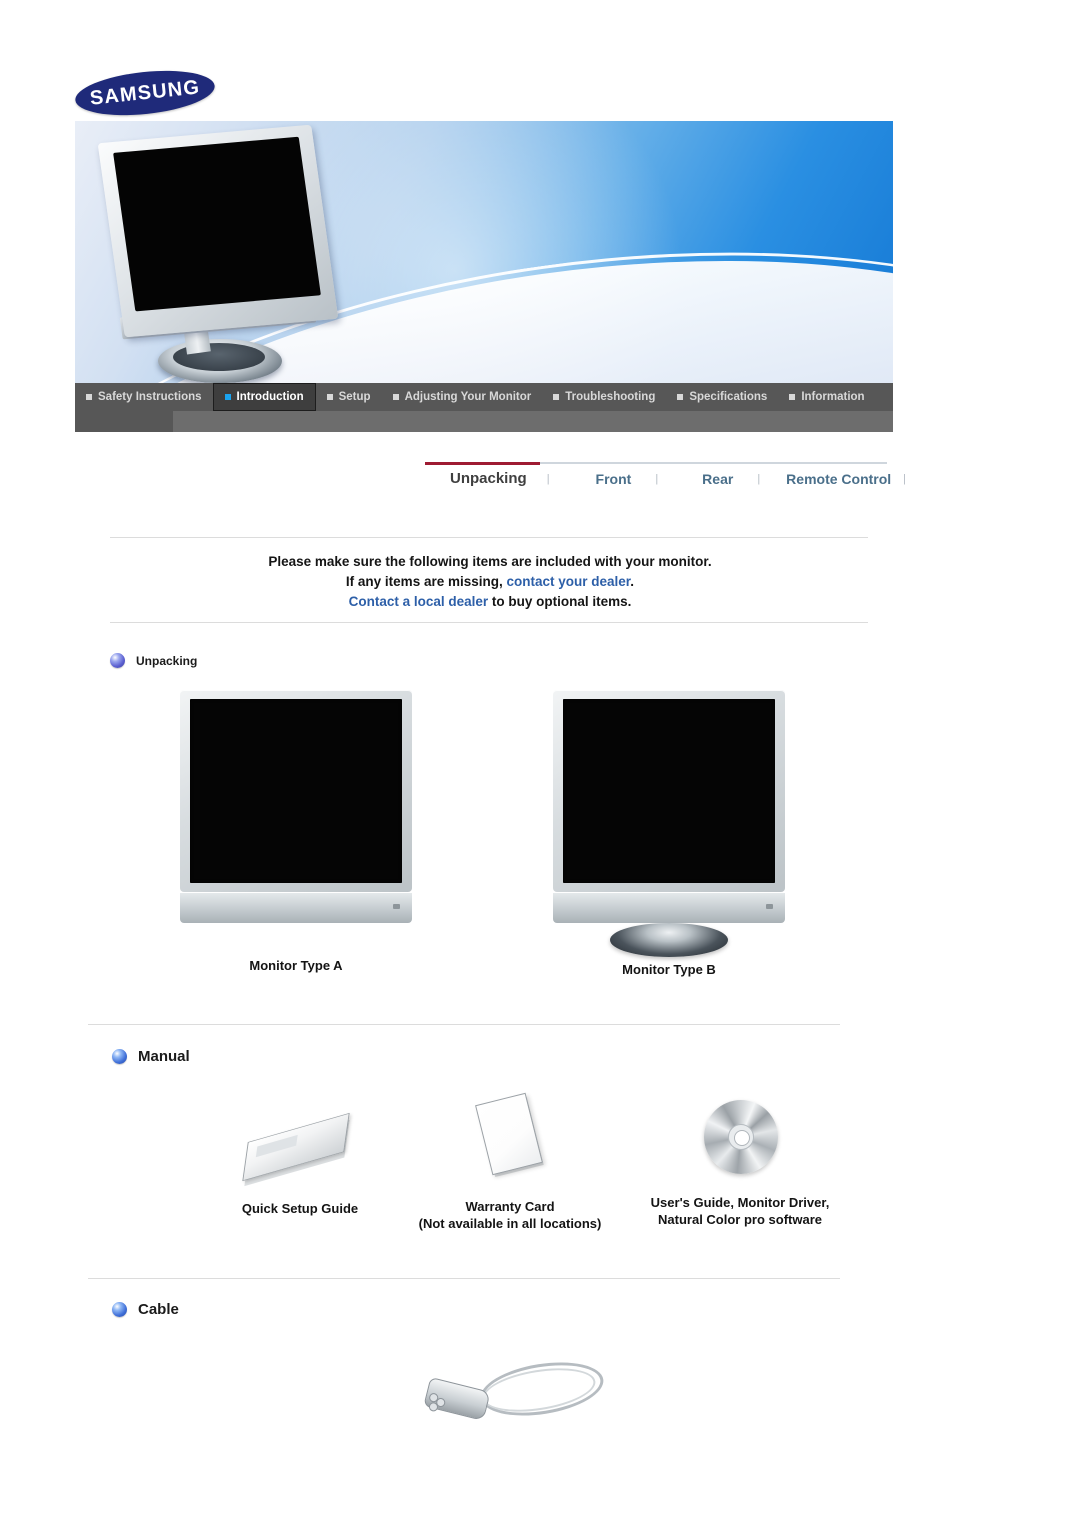 This screenshot has width=1080, height=1528. What do you see at coordinates (489, 537) in the screenshot?
I see `divider-above-intro` at bounding box center [489, 537].